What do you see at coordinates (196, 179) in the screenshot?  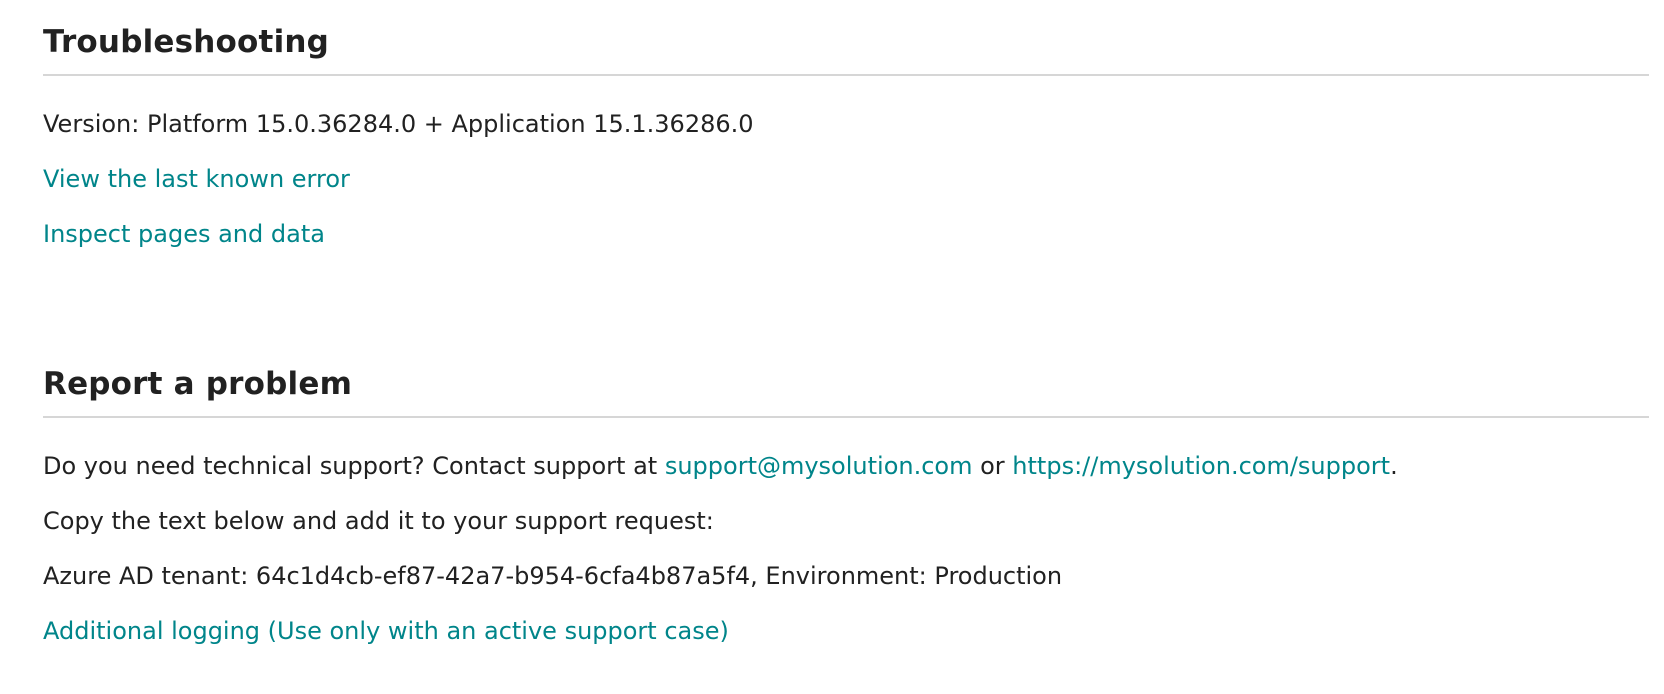 I see `view-last-error-link: View the last known error` at bounding box center [196, 179].